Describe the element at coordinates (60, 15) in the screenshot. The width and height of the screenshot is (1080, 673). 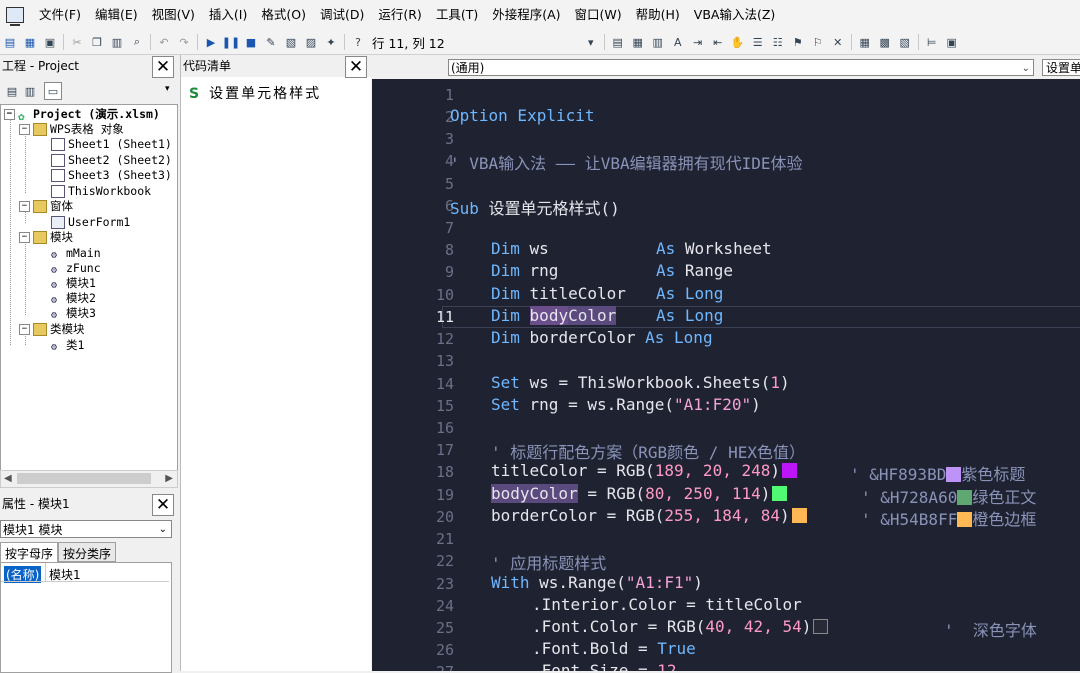
I see `menu-file: 文件(F)` at that location.